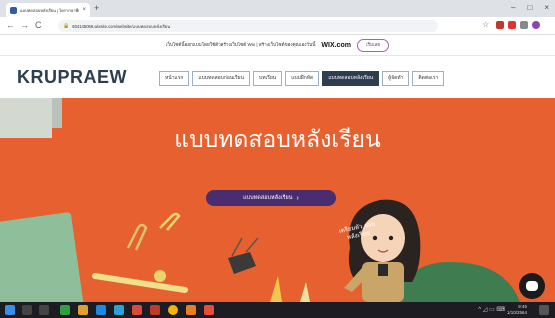  I want to click on browser-tab: แบบทดสอบหลังเรียน | ใครากษาพี่แพรว ×, so click(48, 10).